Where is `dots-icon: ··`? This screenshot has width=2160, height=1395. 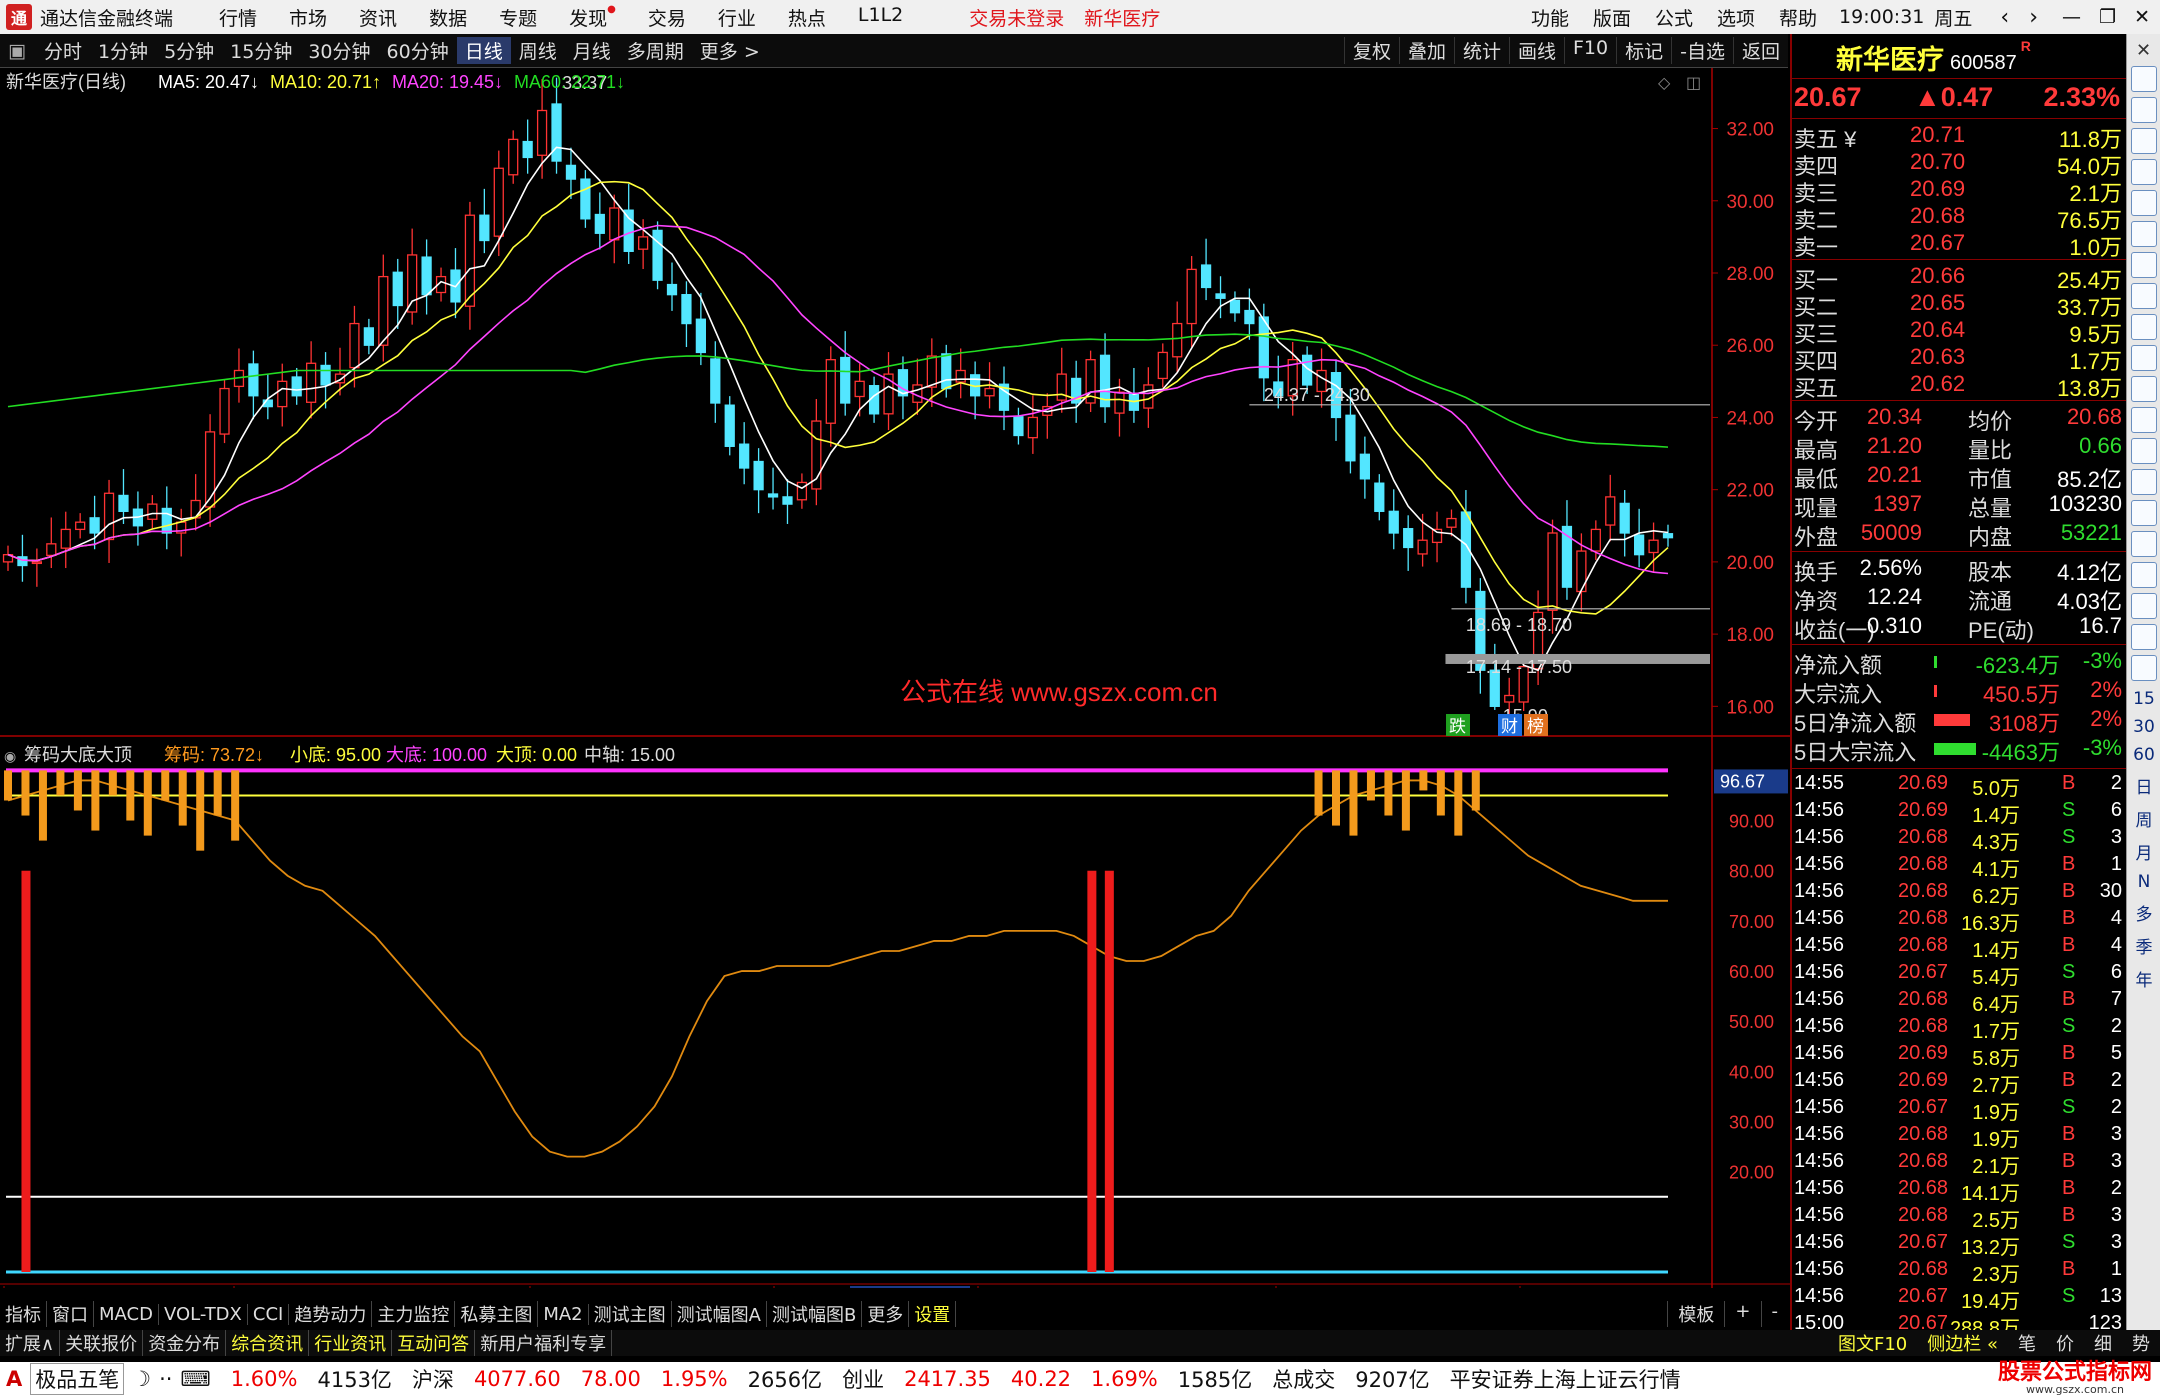
dots-icon: ·· is located at coordinates (165, 1379).